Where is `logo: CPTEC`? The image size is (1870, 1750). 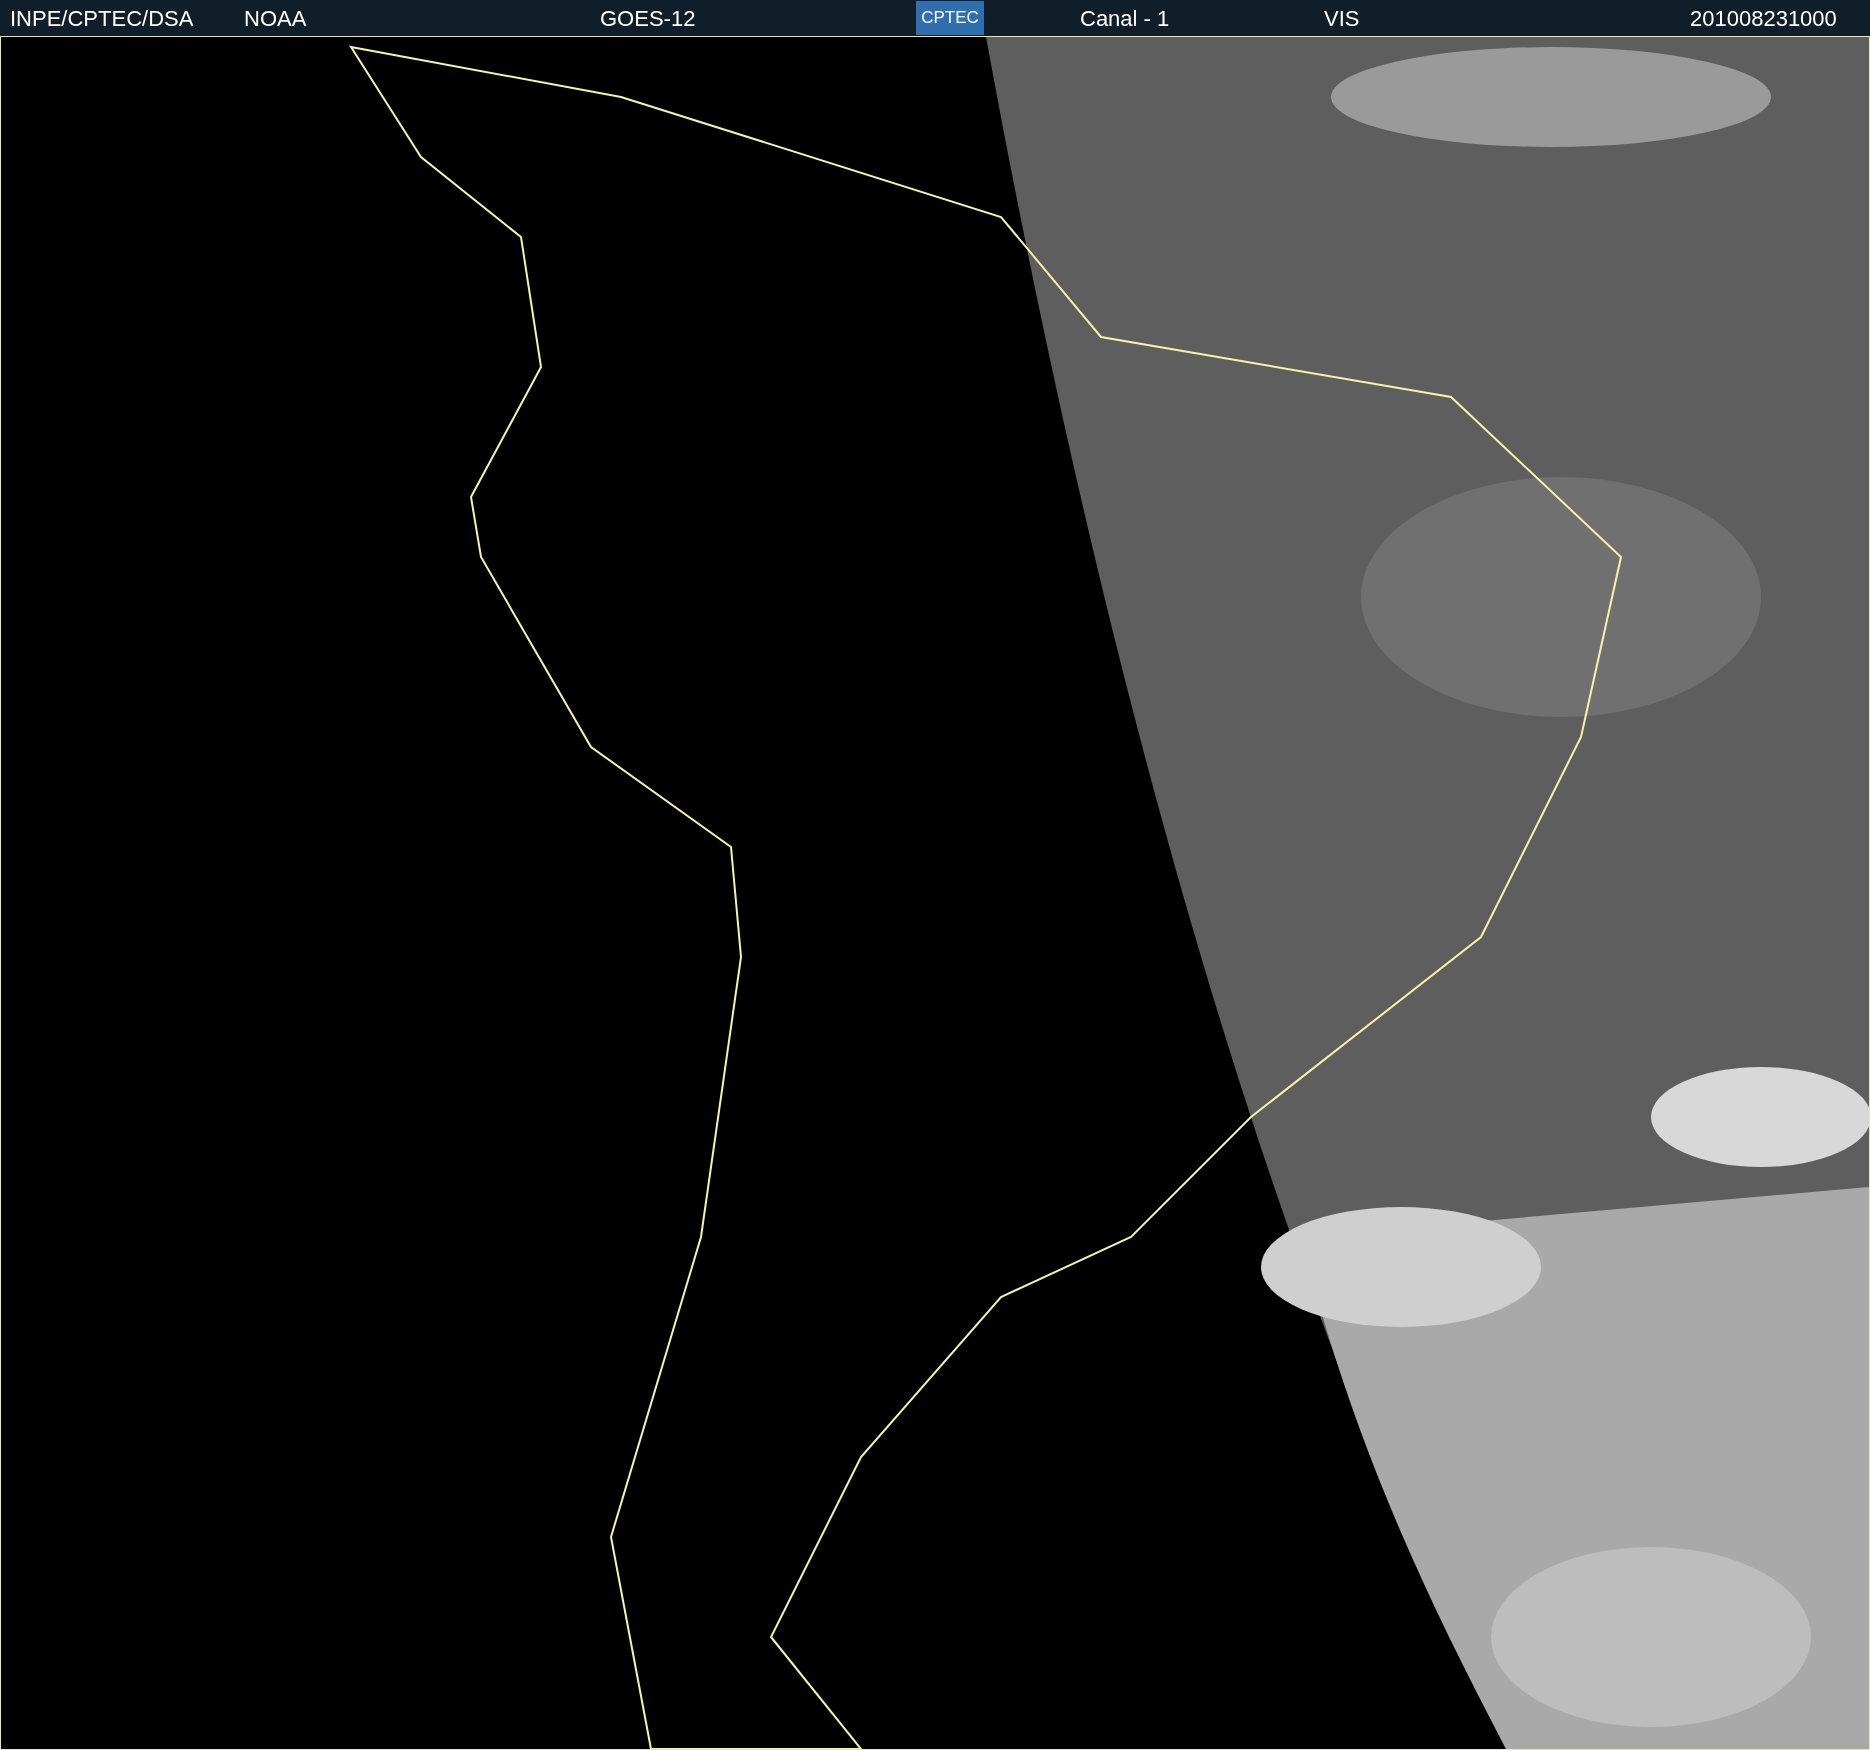 logo: CPTEC is located at coordinates (950, 18).